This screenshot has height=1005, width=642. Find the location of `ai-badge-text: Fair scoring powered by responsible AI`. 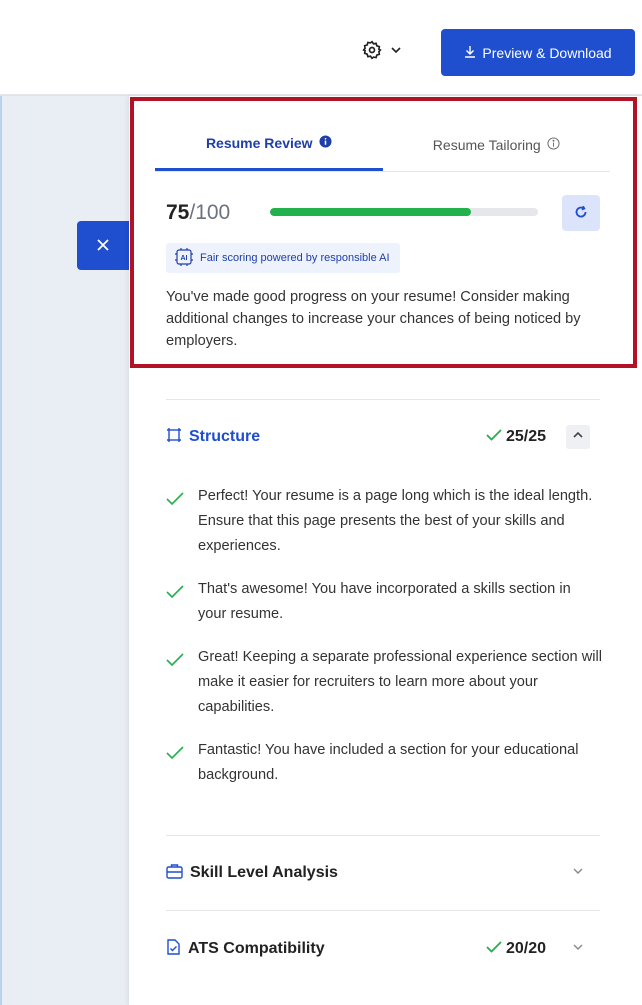

ai-badge-text: Fair scoring powered by responsible AI is located at coordinates (295, 258).